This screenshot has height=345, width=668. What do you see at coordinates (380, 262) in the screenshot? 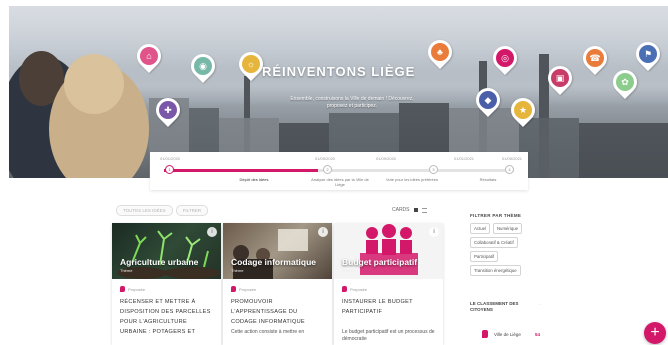
I see `card-title-overlay: Budget participatif` at bounding box center [380, 262].